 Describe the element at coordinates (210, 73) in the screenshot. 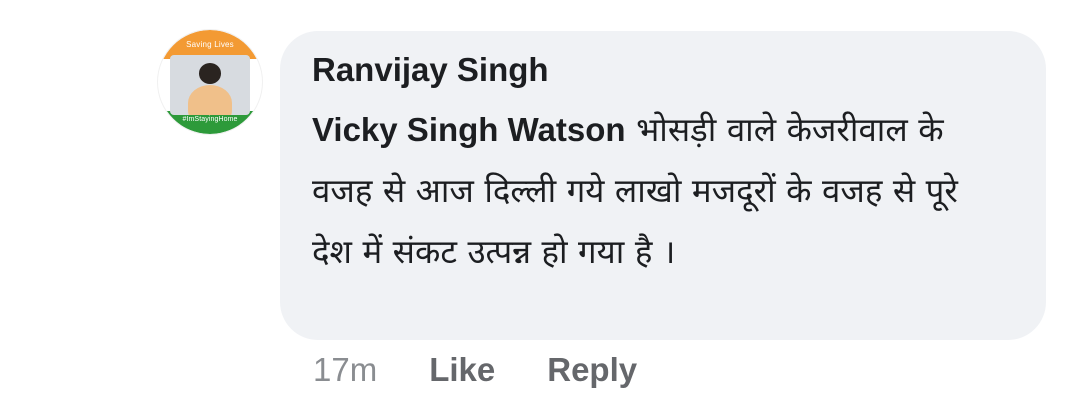

I see `avatar-person-head` at that location.